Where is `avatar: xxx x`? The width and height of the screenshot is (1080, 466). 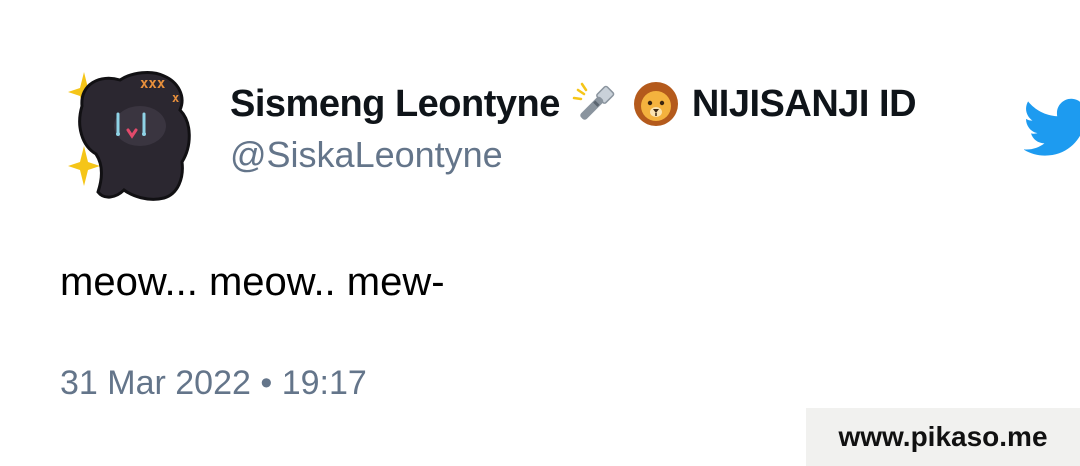
avatar: xxx x is located at coordinates (129, 135).